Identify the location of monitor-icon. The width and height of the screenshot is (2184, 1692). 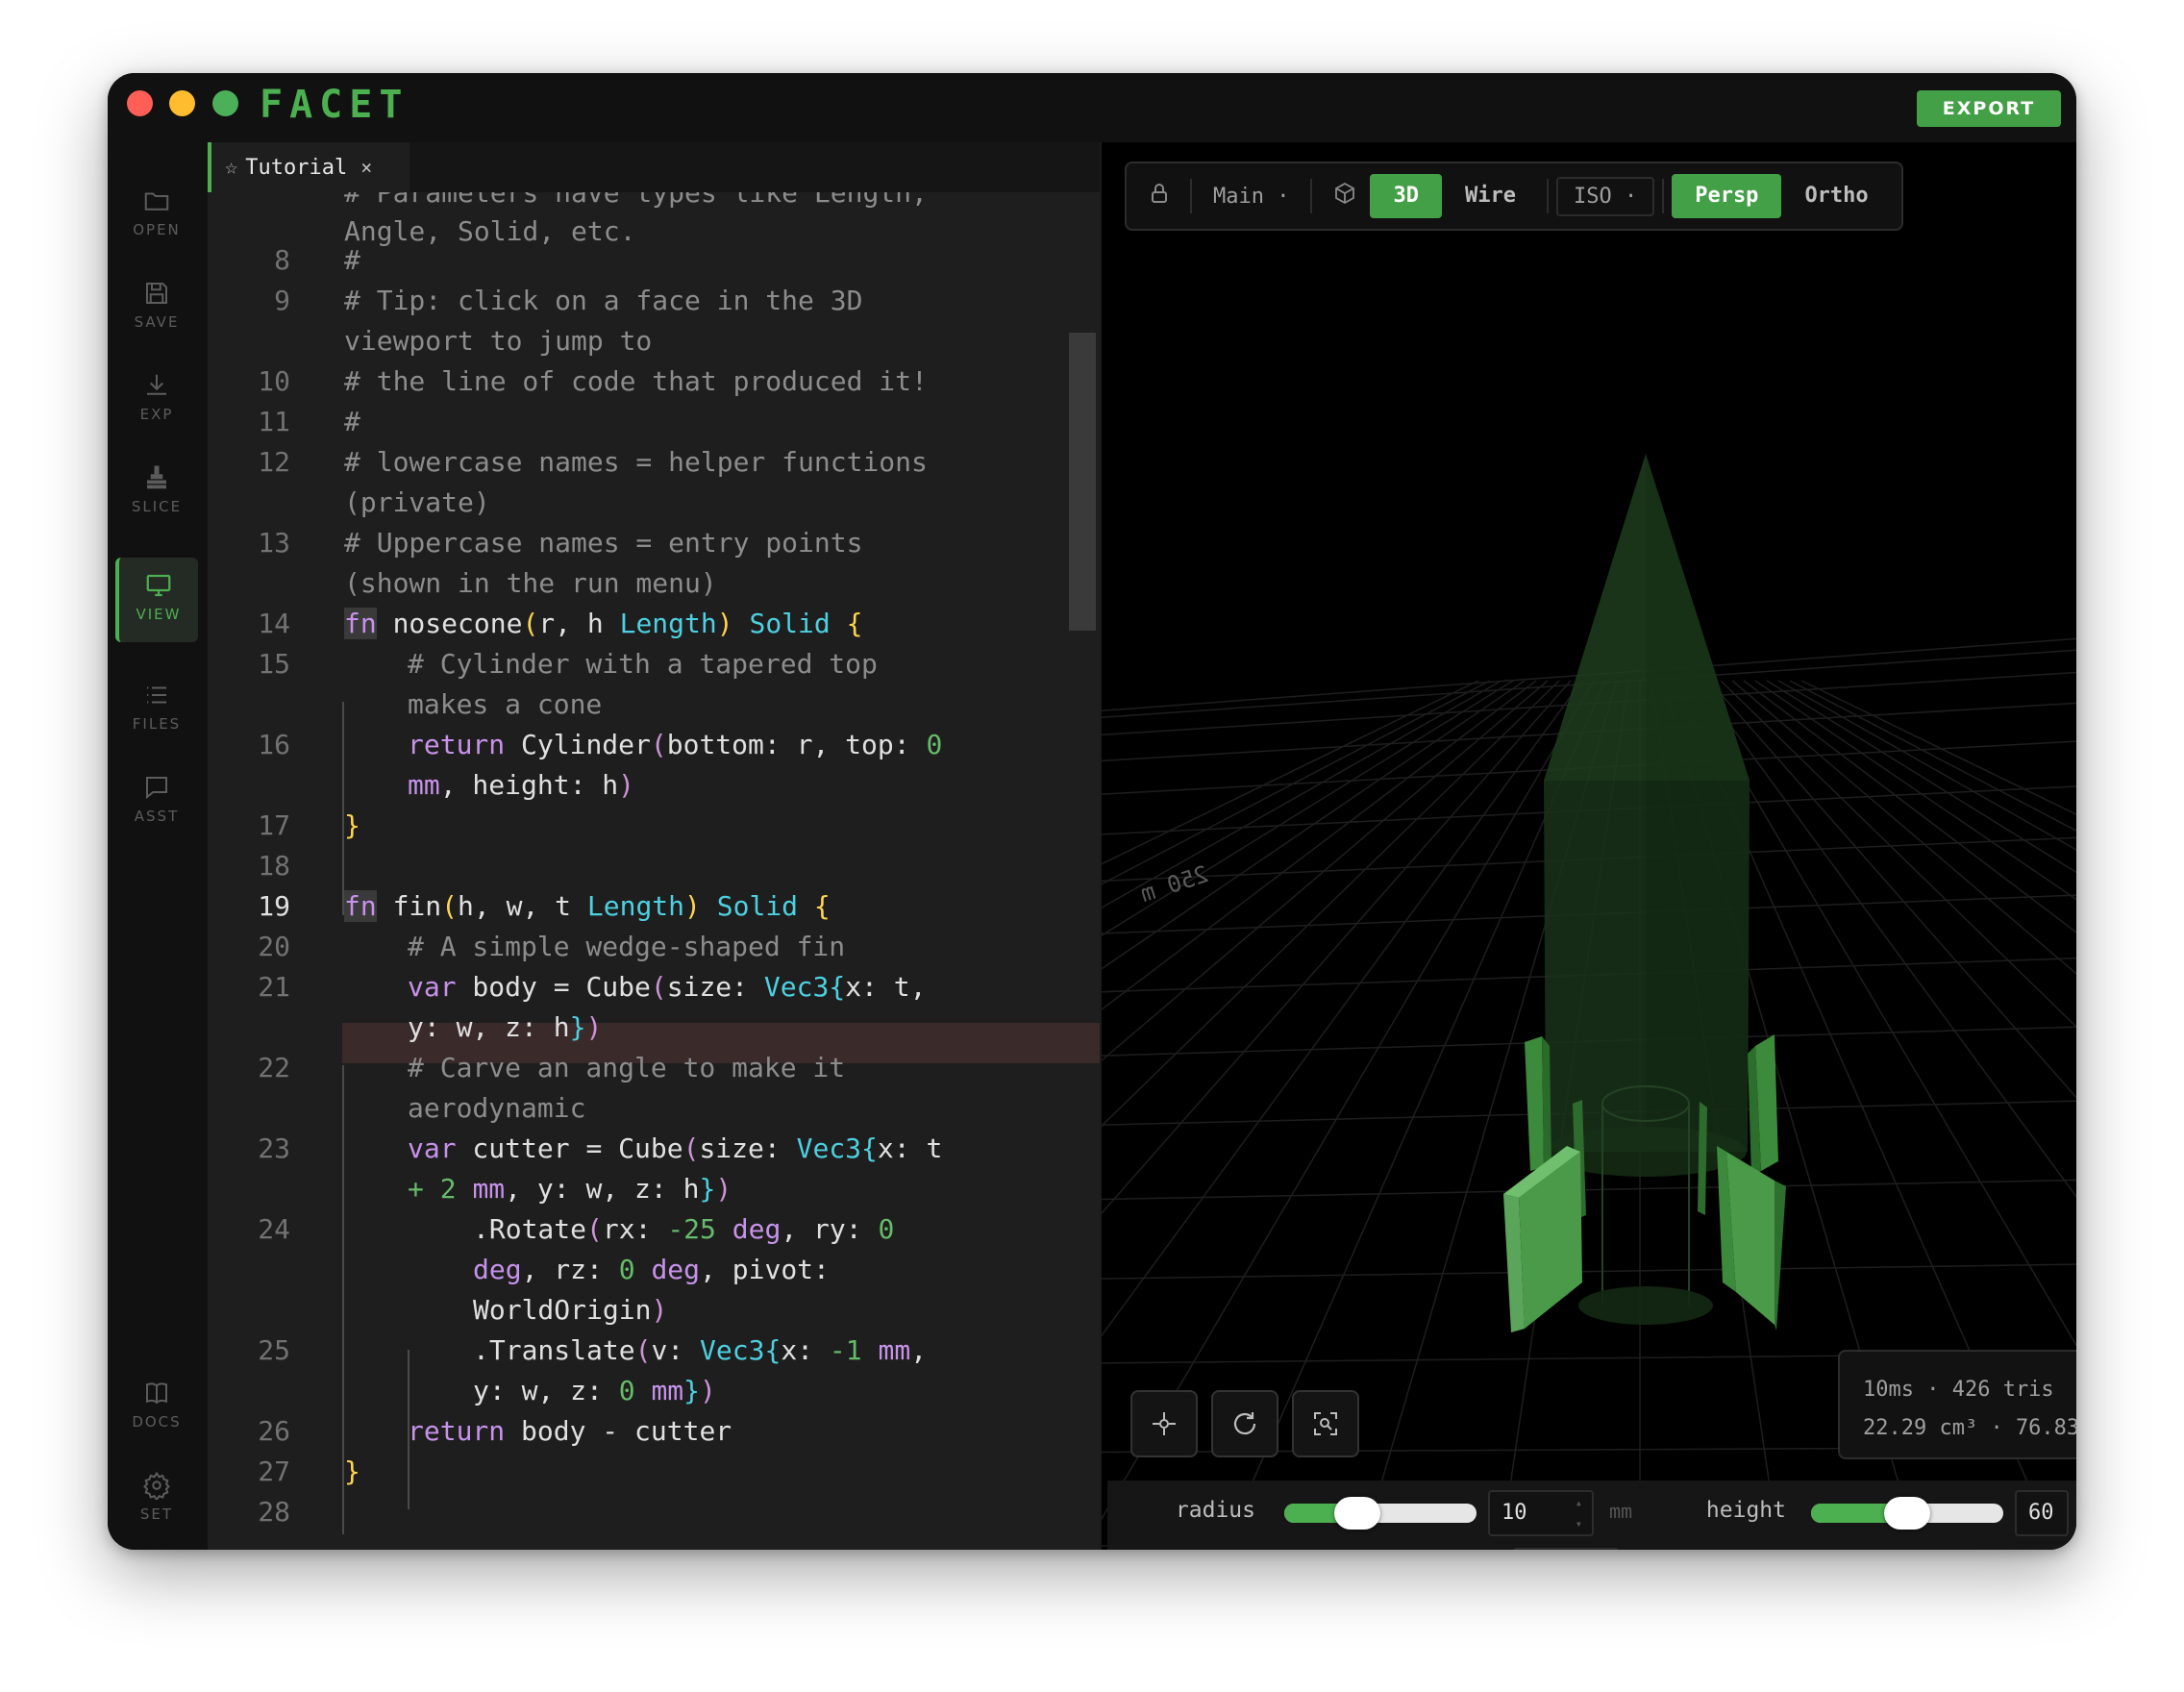
(158, 585).